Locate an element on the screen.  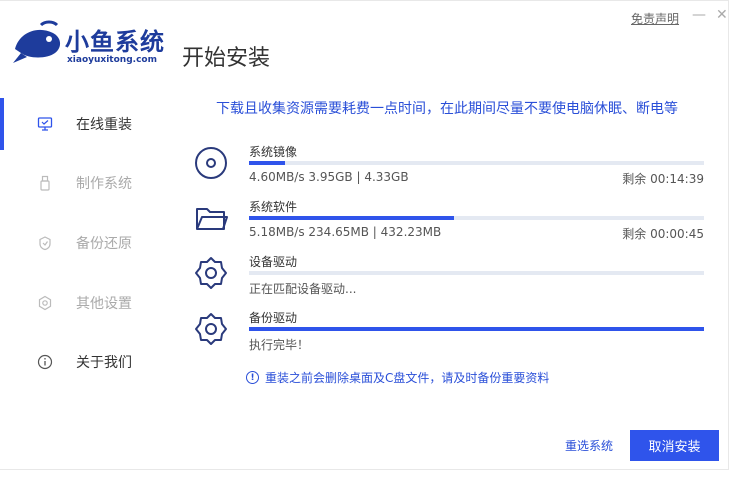
sidebar-item-backup-restore: 备份还原 is located at coordinates (85, 243).